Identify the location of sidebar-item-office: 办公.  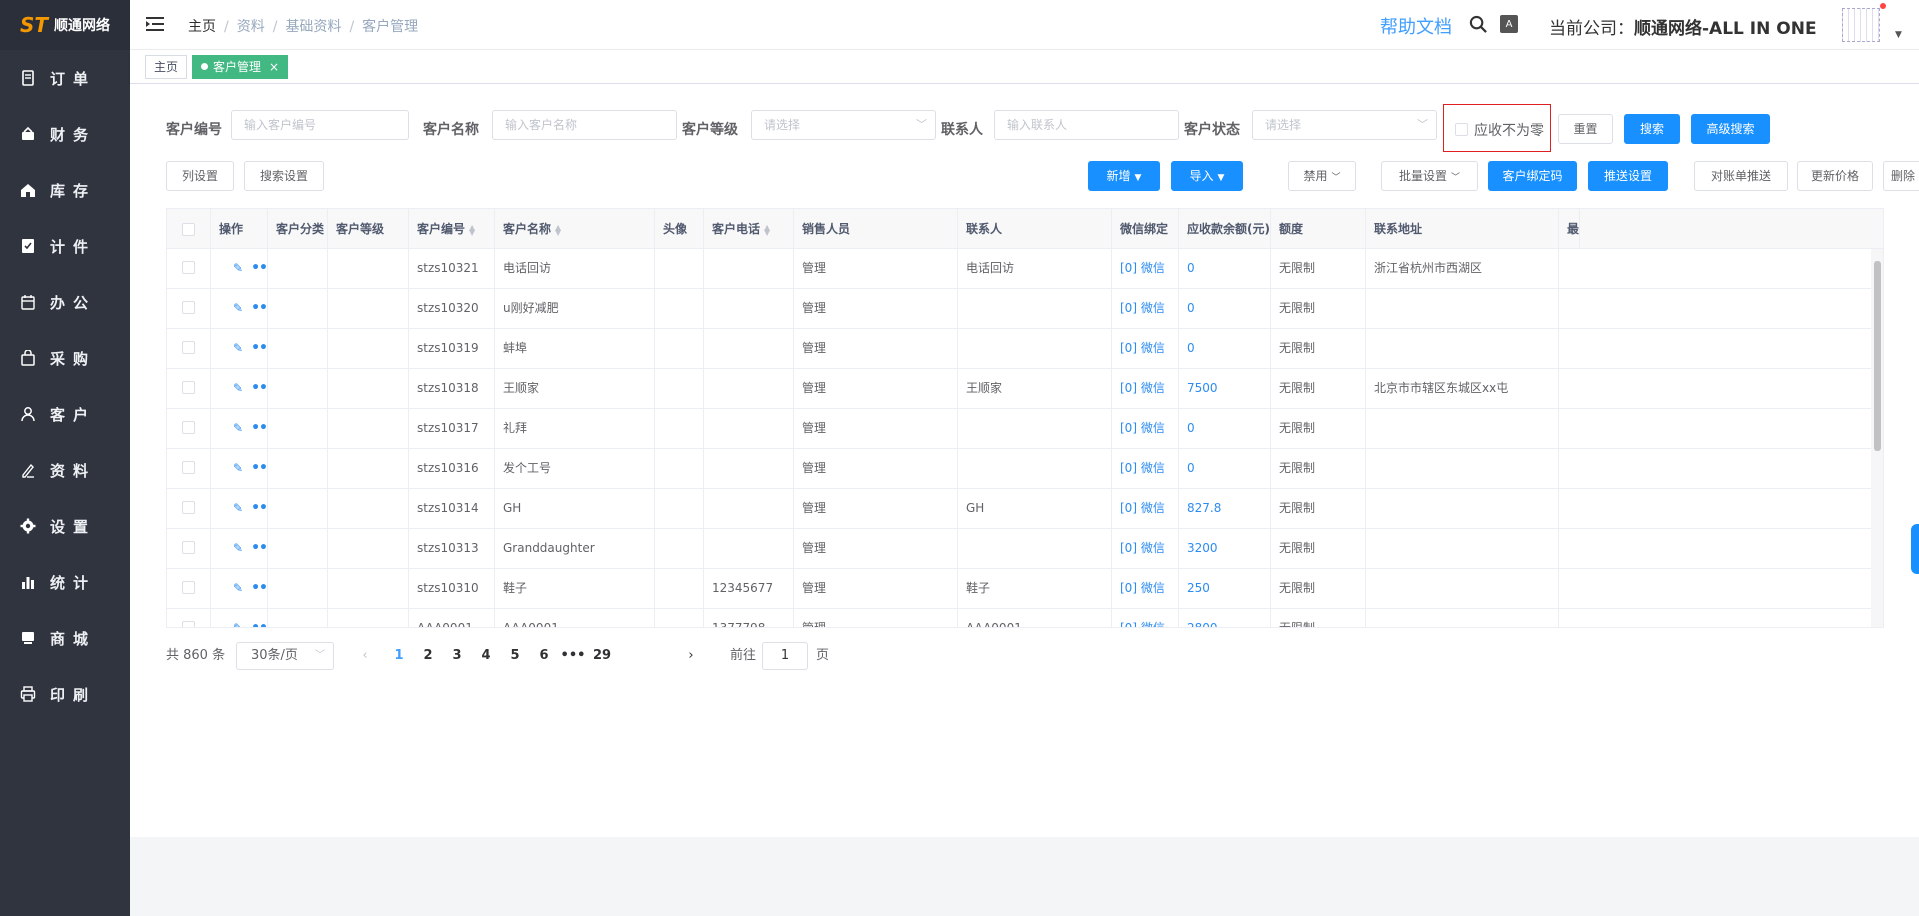
(65, 302).